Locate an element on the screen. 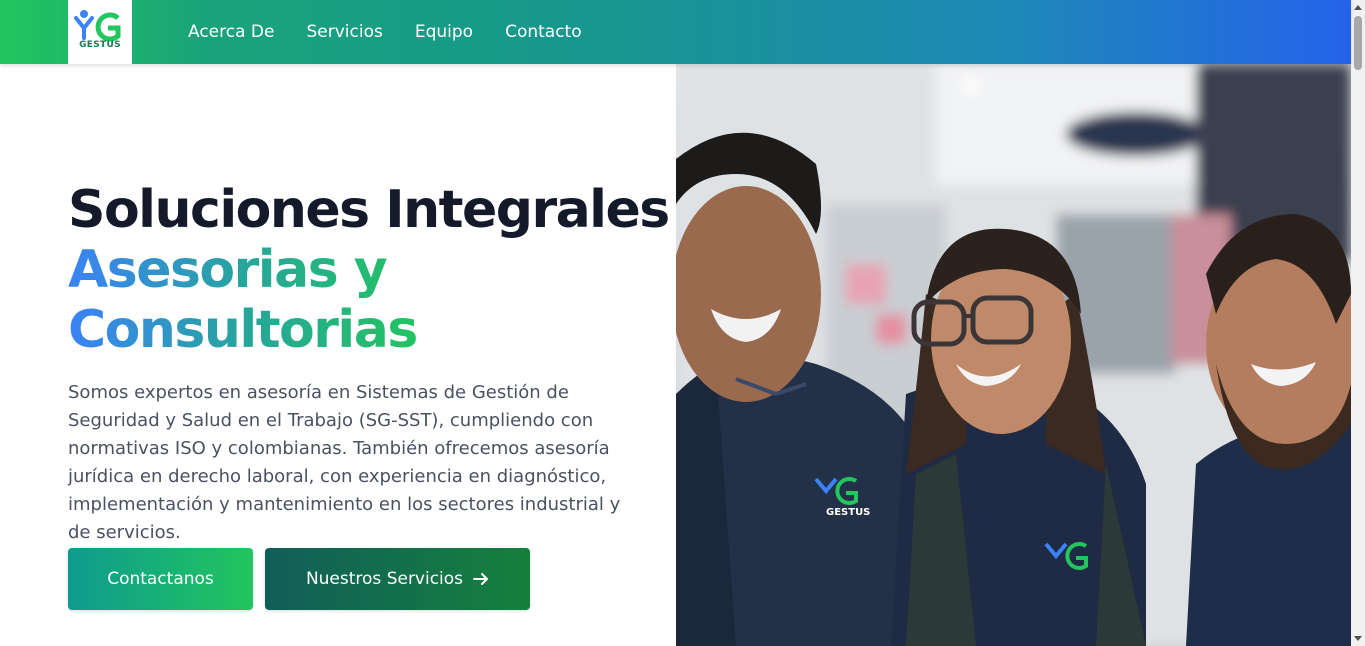  nav-link-acerca: Acerca De is located at coordinates (231, 32).